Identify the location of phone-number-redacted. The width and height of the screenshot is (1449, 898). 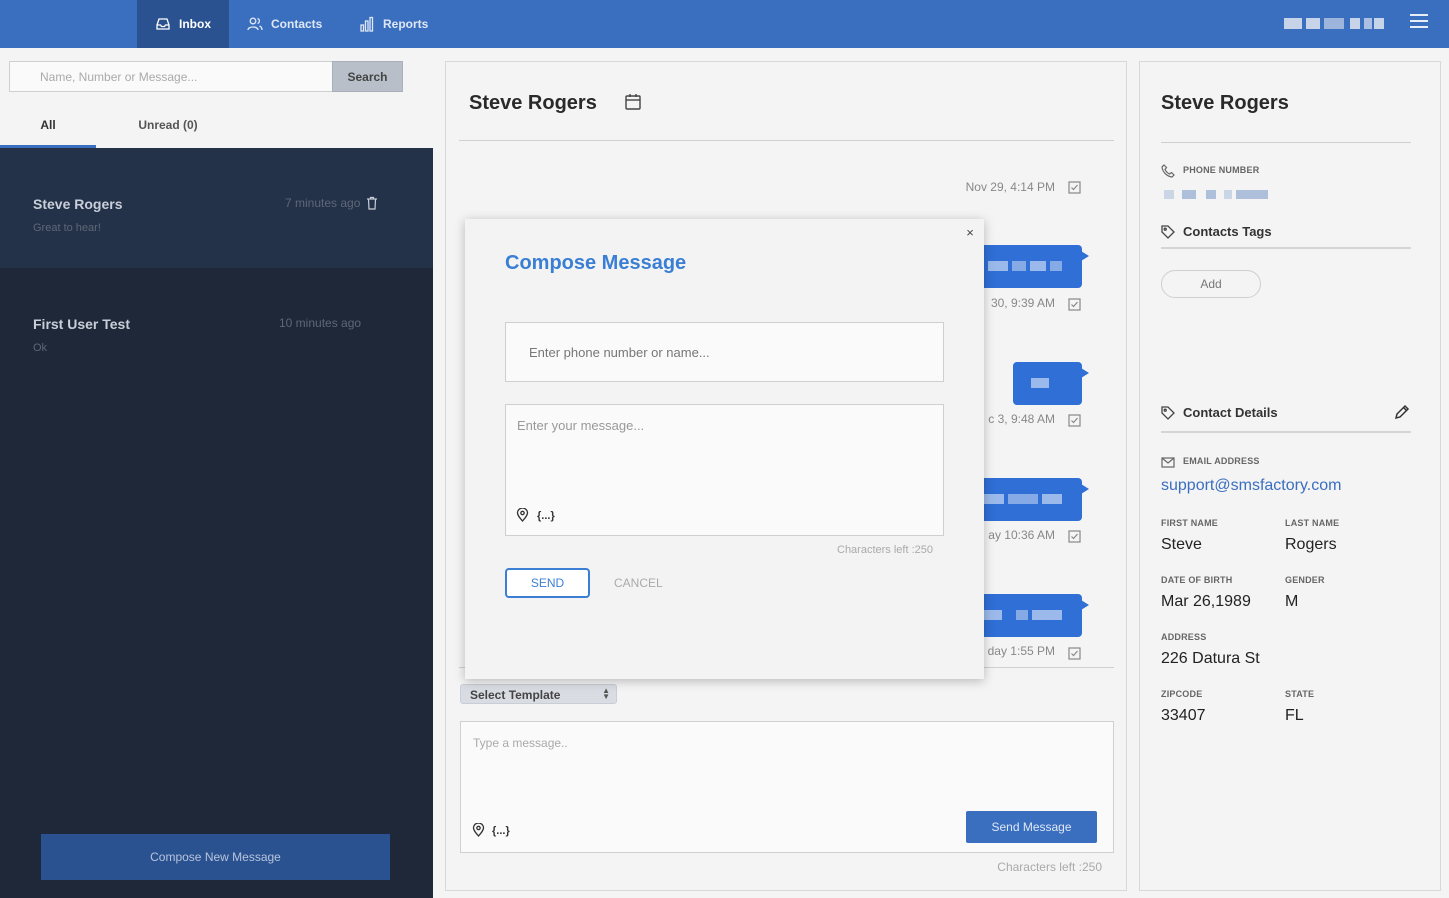
(1216, 194).